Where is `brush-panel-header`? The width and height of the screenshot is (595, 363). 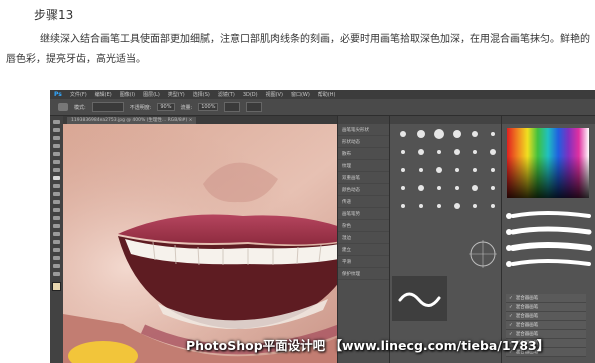 brush-panel-header is located at coordinates (363, 120).